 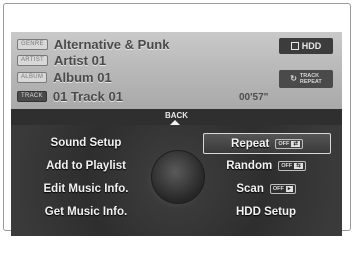 I want to click on menu-item-label: Add to Playlist, so click(x=86, y=165).